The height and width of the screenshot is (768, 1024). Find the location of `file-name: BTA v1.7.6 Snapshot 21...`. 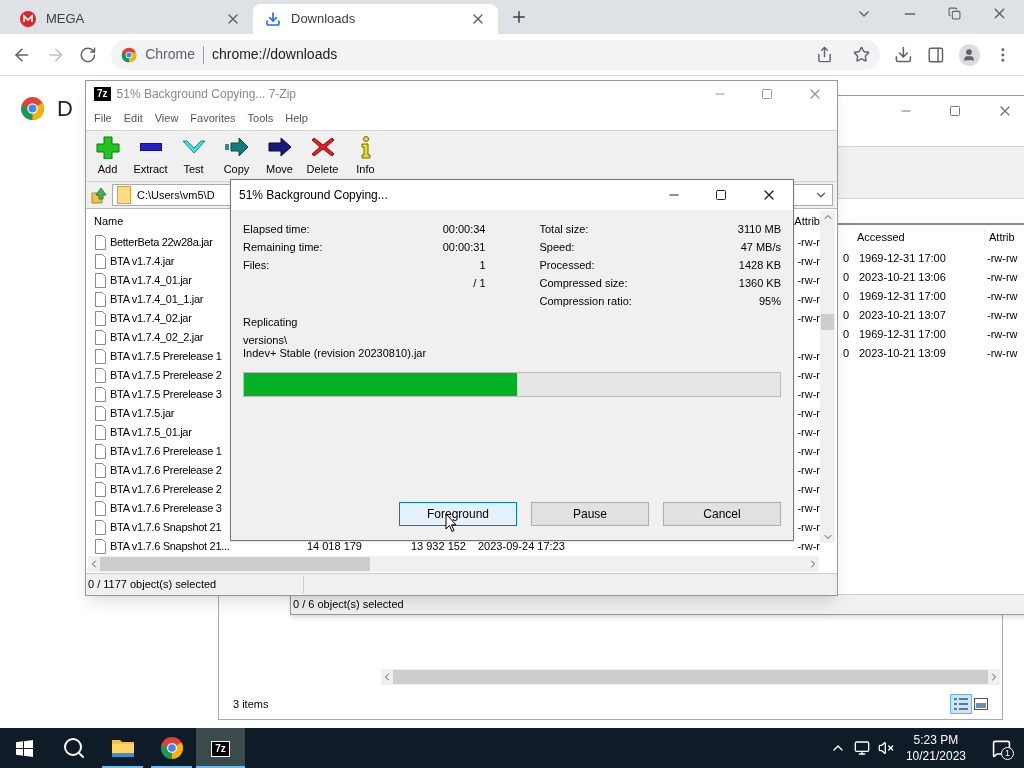

file-name: BTA v1.7.6 Snapshot 21... is located at coordinates (170, 547).